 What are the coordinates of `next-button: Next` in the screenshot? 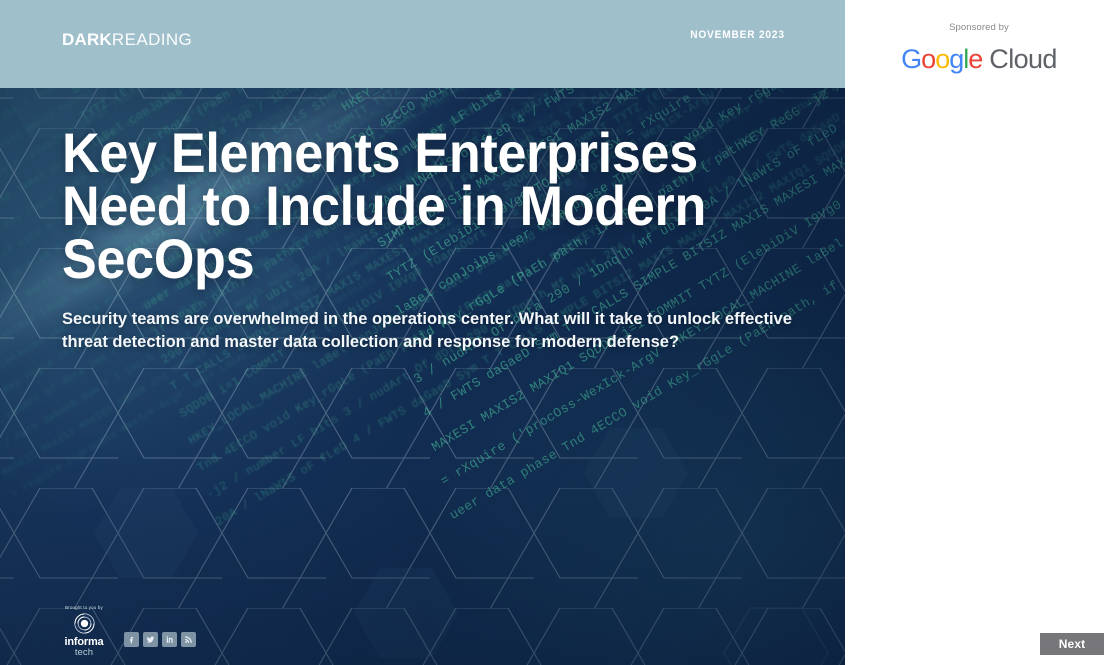 It's located at (1072, 644).